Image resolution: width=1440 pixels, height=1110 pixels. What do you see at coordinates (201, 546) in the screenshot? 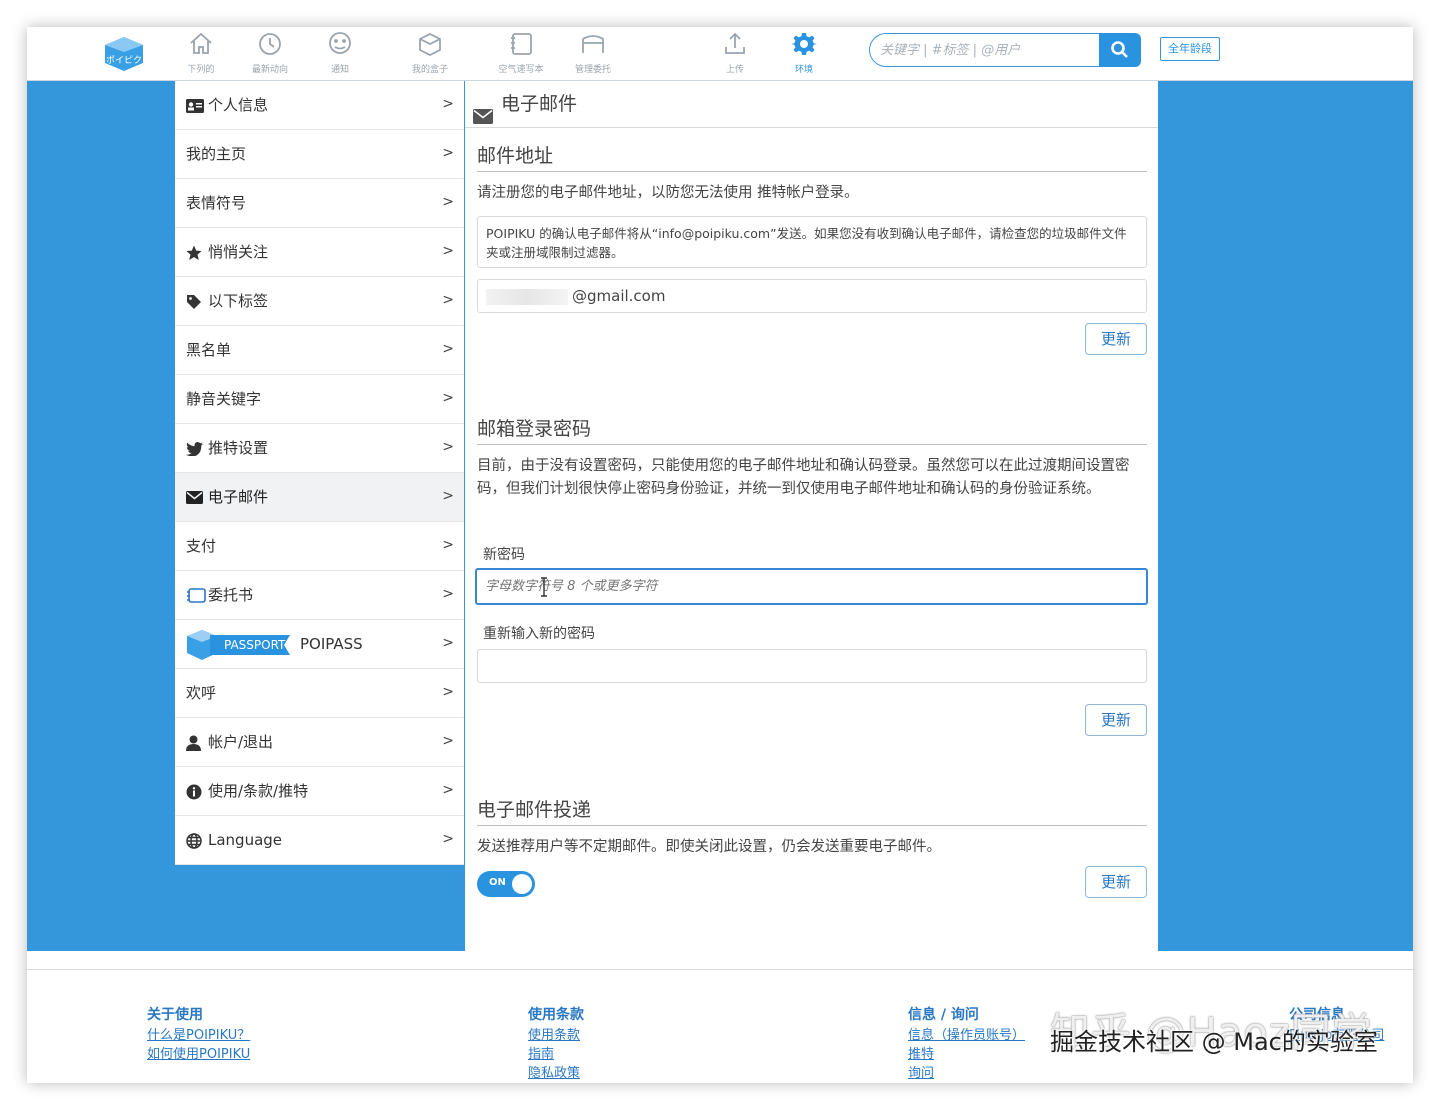
I see `sidebar-item-label: 支付` at bounding box center [201, 546].